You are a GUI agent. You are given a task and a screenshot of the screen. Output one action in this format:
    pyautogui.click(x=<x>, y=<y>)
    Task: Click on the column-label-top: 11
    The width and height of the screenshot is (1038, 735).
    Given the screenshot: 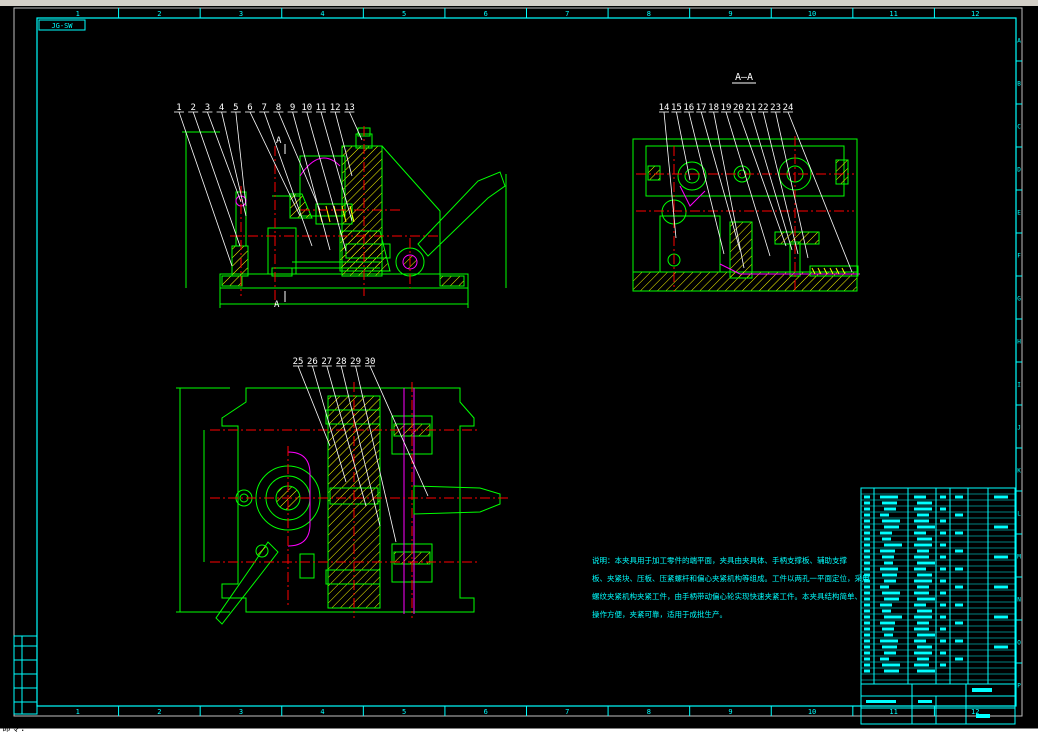 What is the action you would take?
    pyautogui.click(x=893, y=14)
    